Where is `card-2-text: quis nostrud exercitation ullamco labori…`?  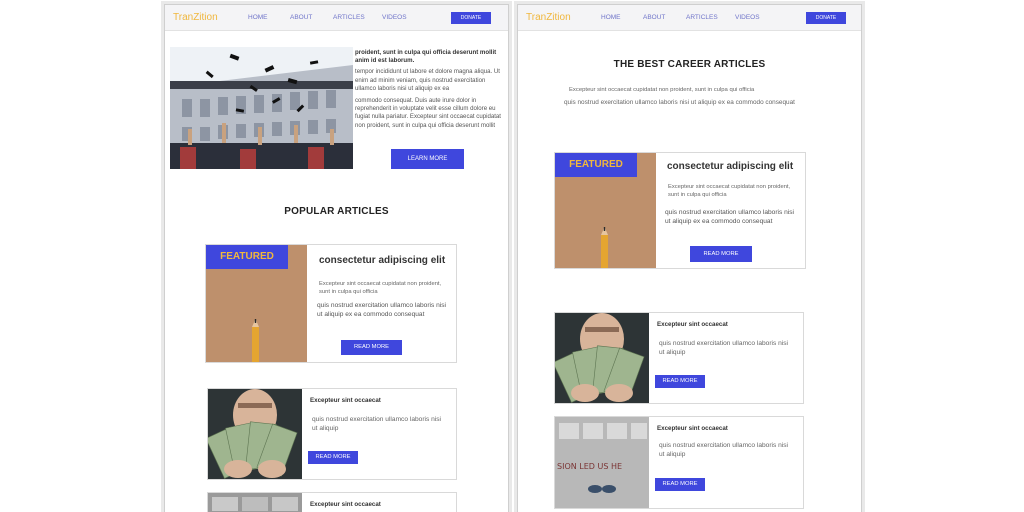 card-2-text: quis nostrud exercitation ullamco labori… is located at coordinates (724, 450).